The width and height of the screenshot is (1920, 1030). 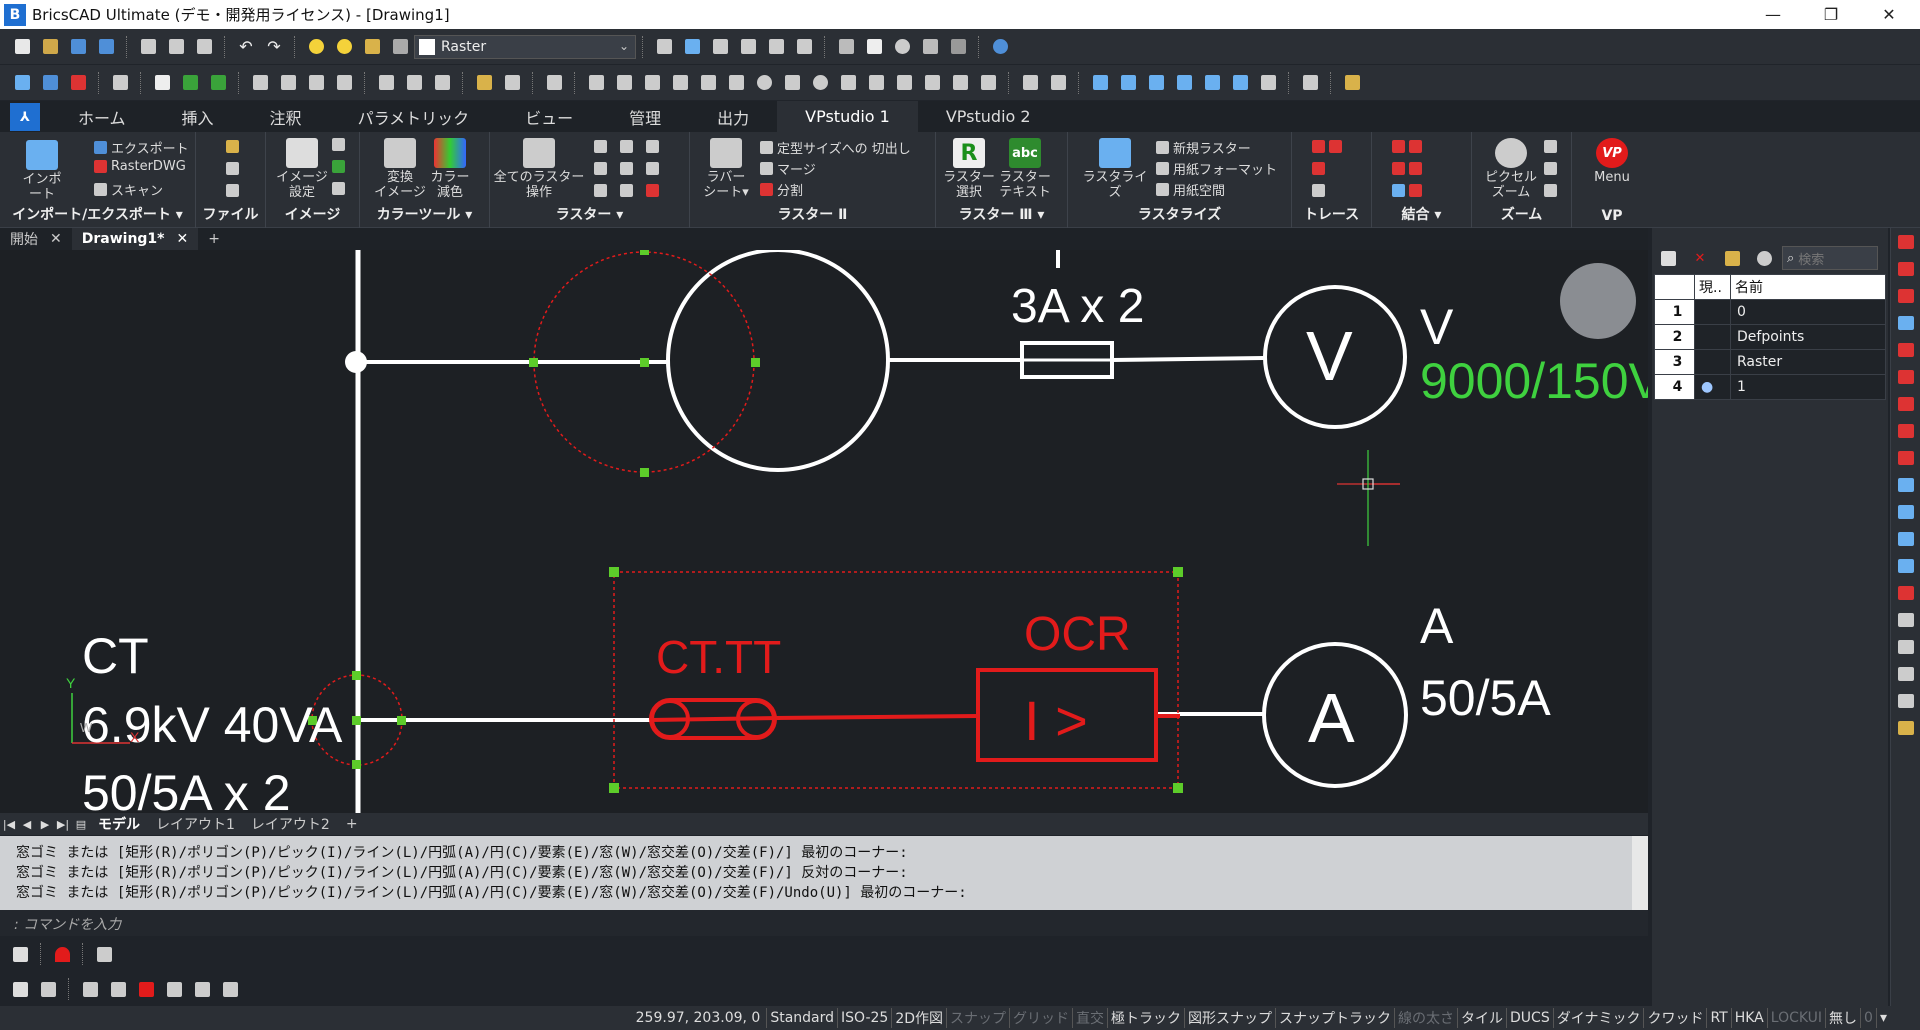 What do you see at coordinates (1905, 674) in the screenshot?
I see `dim-tool-17-icon` at bounding box center [1905, 674].